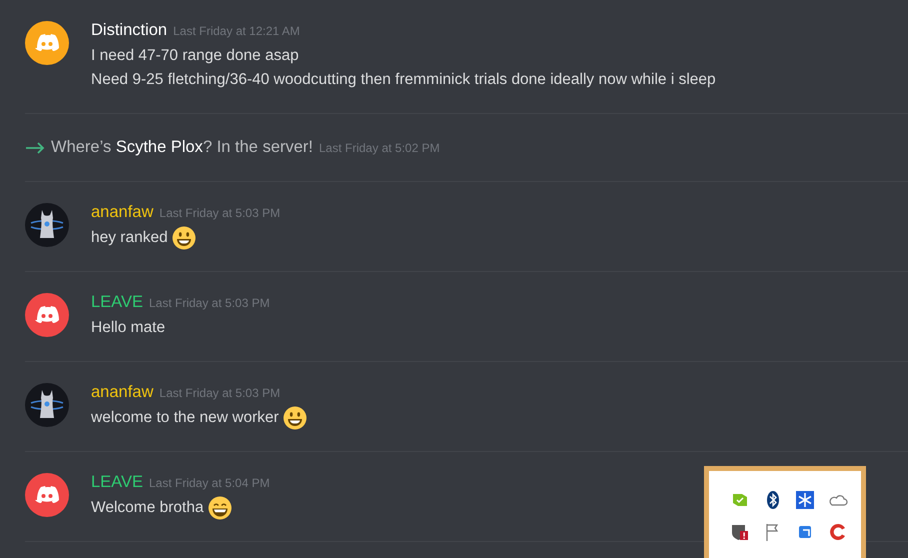  I want to click on timestamp: Last Friday at 12:21 AM, so click(236, 31).